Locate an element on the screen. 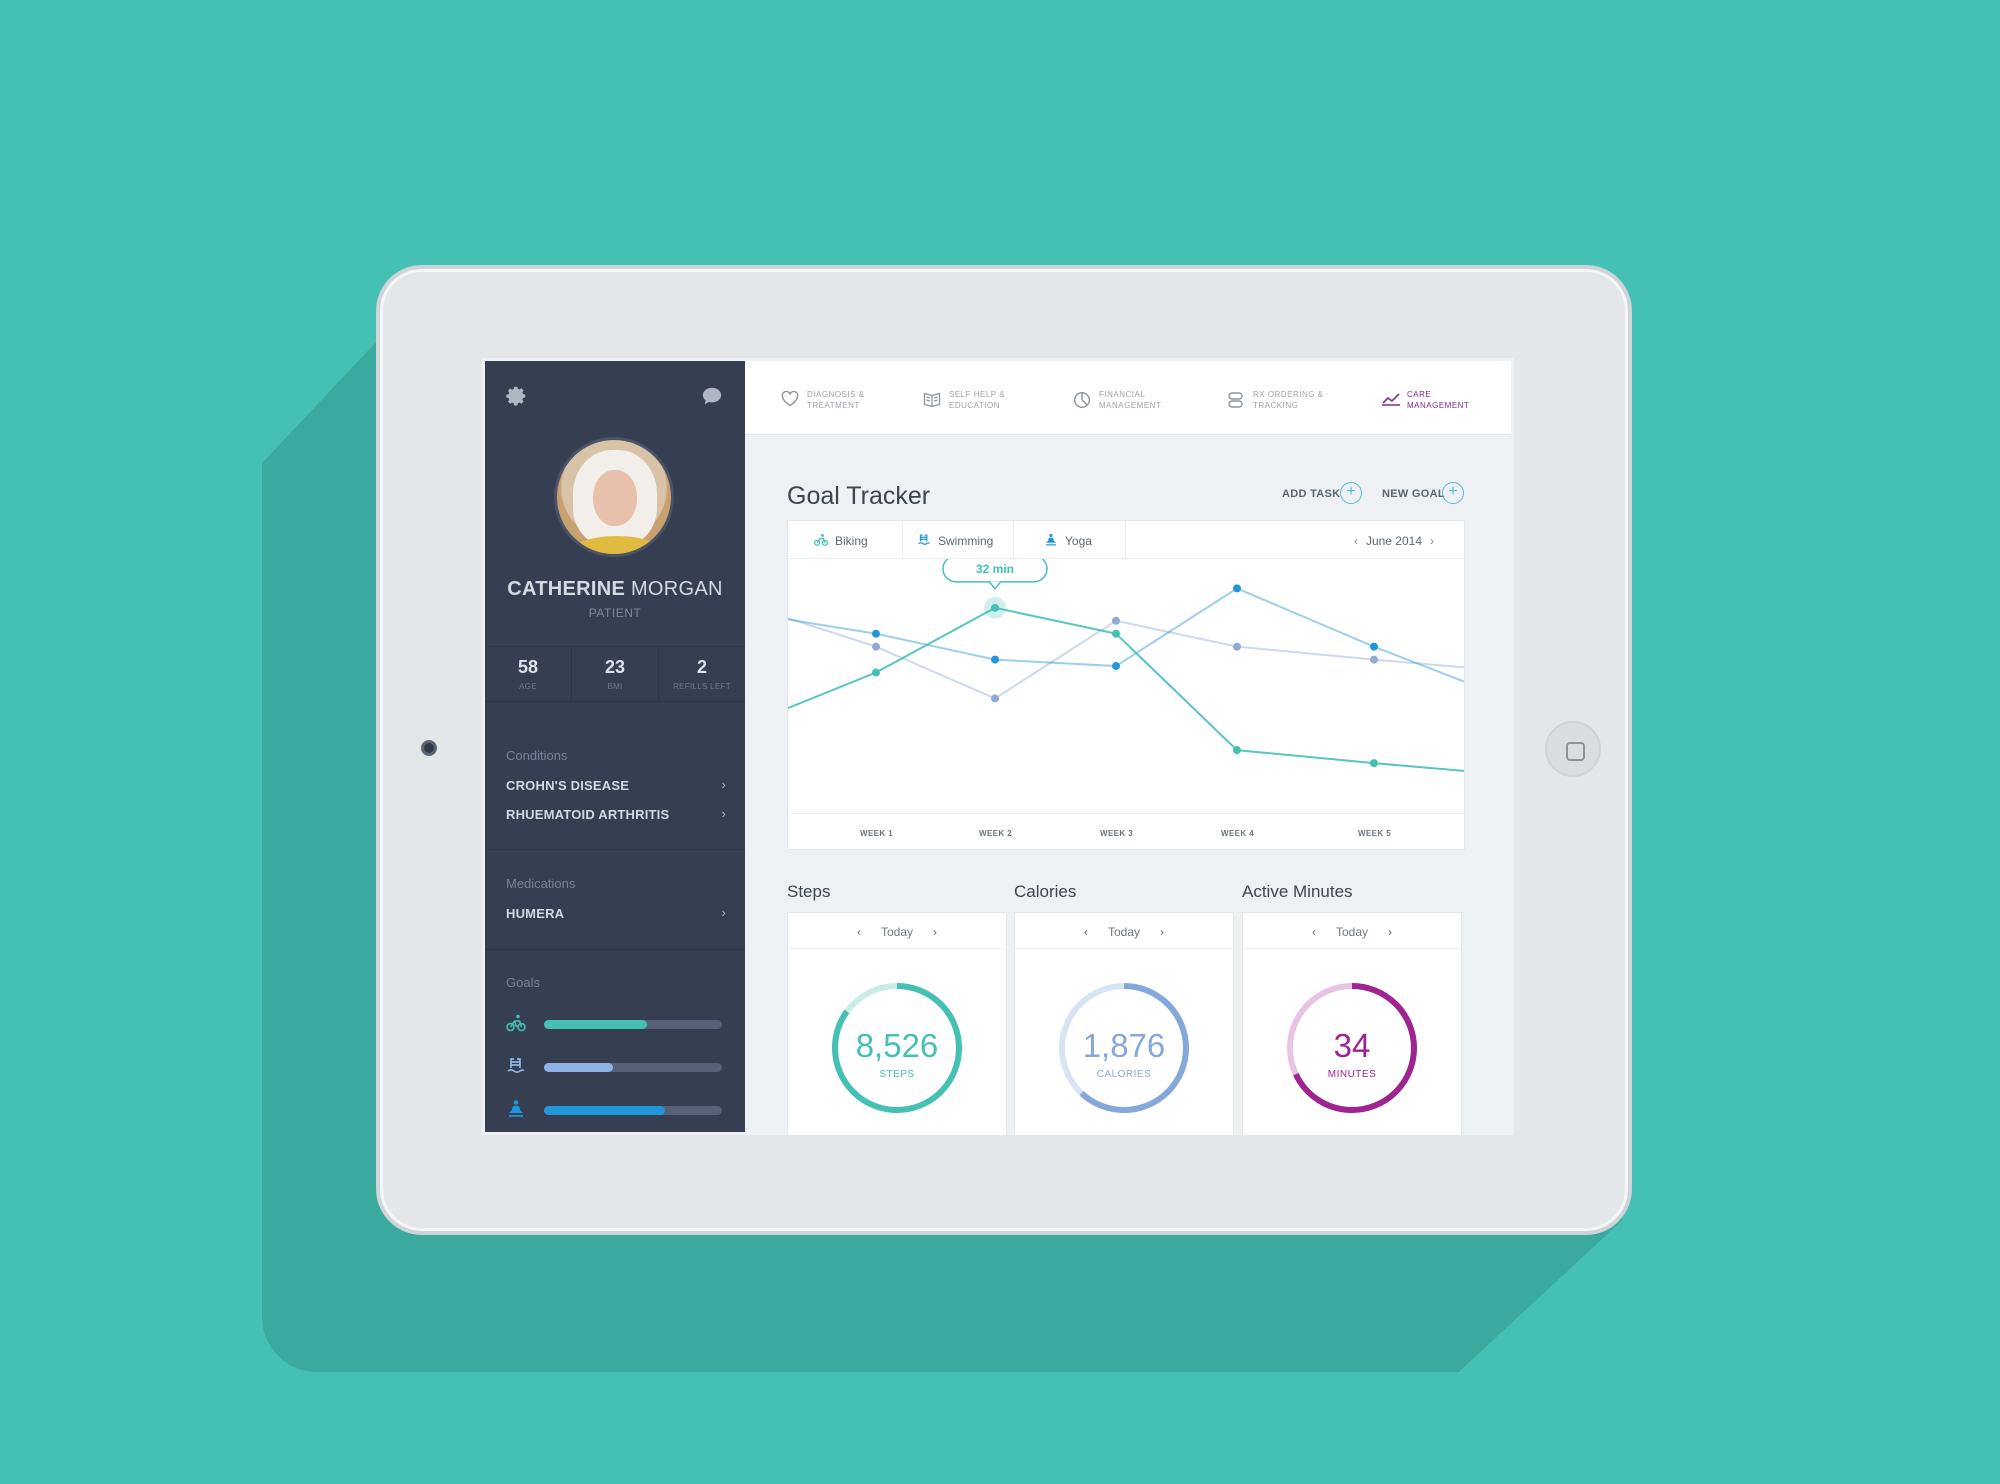 This screenshot has height=1484, width=2000. steps-title: Steps is located at coordinates (809, 891).